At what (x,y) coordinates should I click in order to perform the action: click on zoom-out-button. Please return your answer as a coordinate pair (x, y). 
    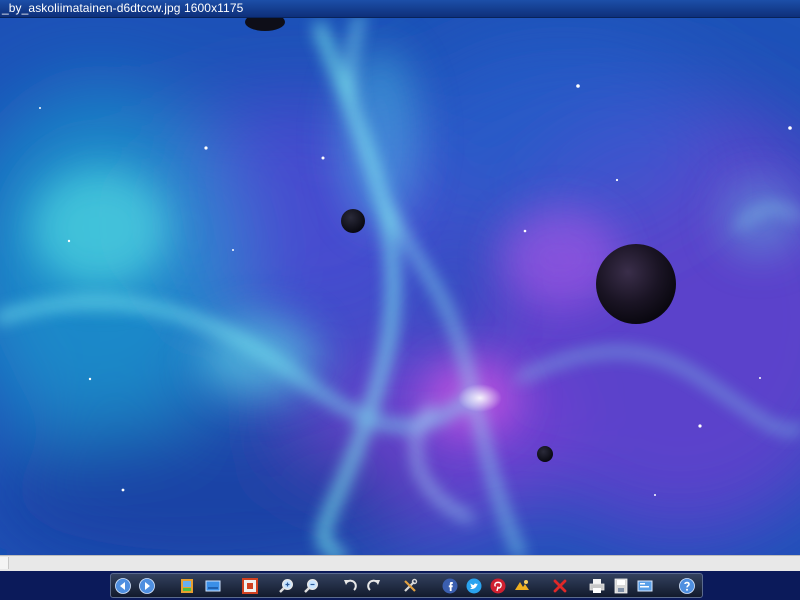
    Looking at the image, I should click on (311, 586).